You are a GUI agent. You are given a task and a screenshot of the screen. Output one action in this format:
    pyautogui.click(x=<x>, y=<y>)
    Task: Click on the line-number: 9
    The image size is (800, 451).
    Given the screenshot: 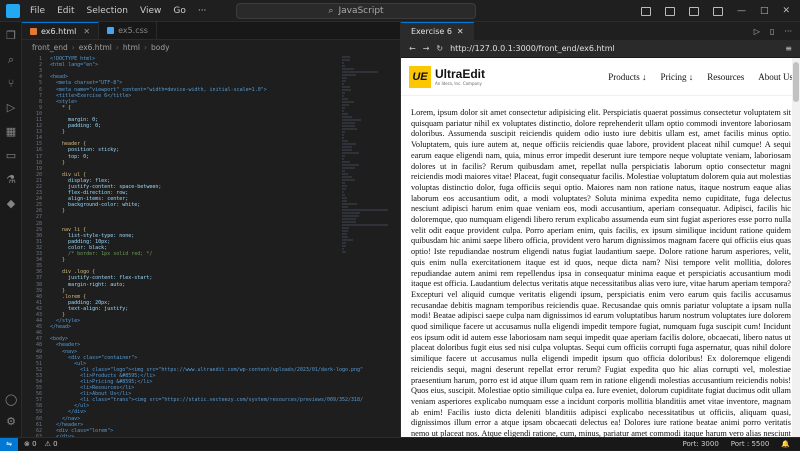 What is the action you would take?
    pyautogui.click(x=40, y=107)
    